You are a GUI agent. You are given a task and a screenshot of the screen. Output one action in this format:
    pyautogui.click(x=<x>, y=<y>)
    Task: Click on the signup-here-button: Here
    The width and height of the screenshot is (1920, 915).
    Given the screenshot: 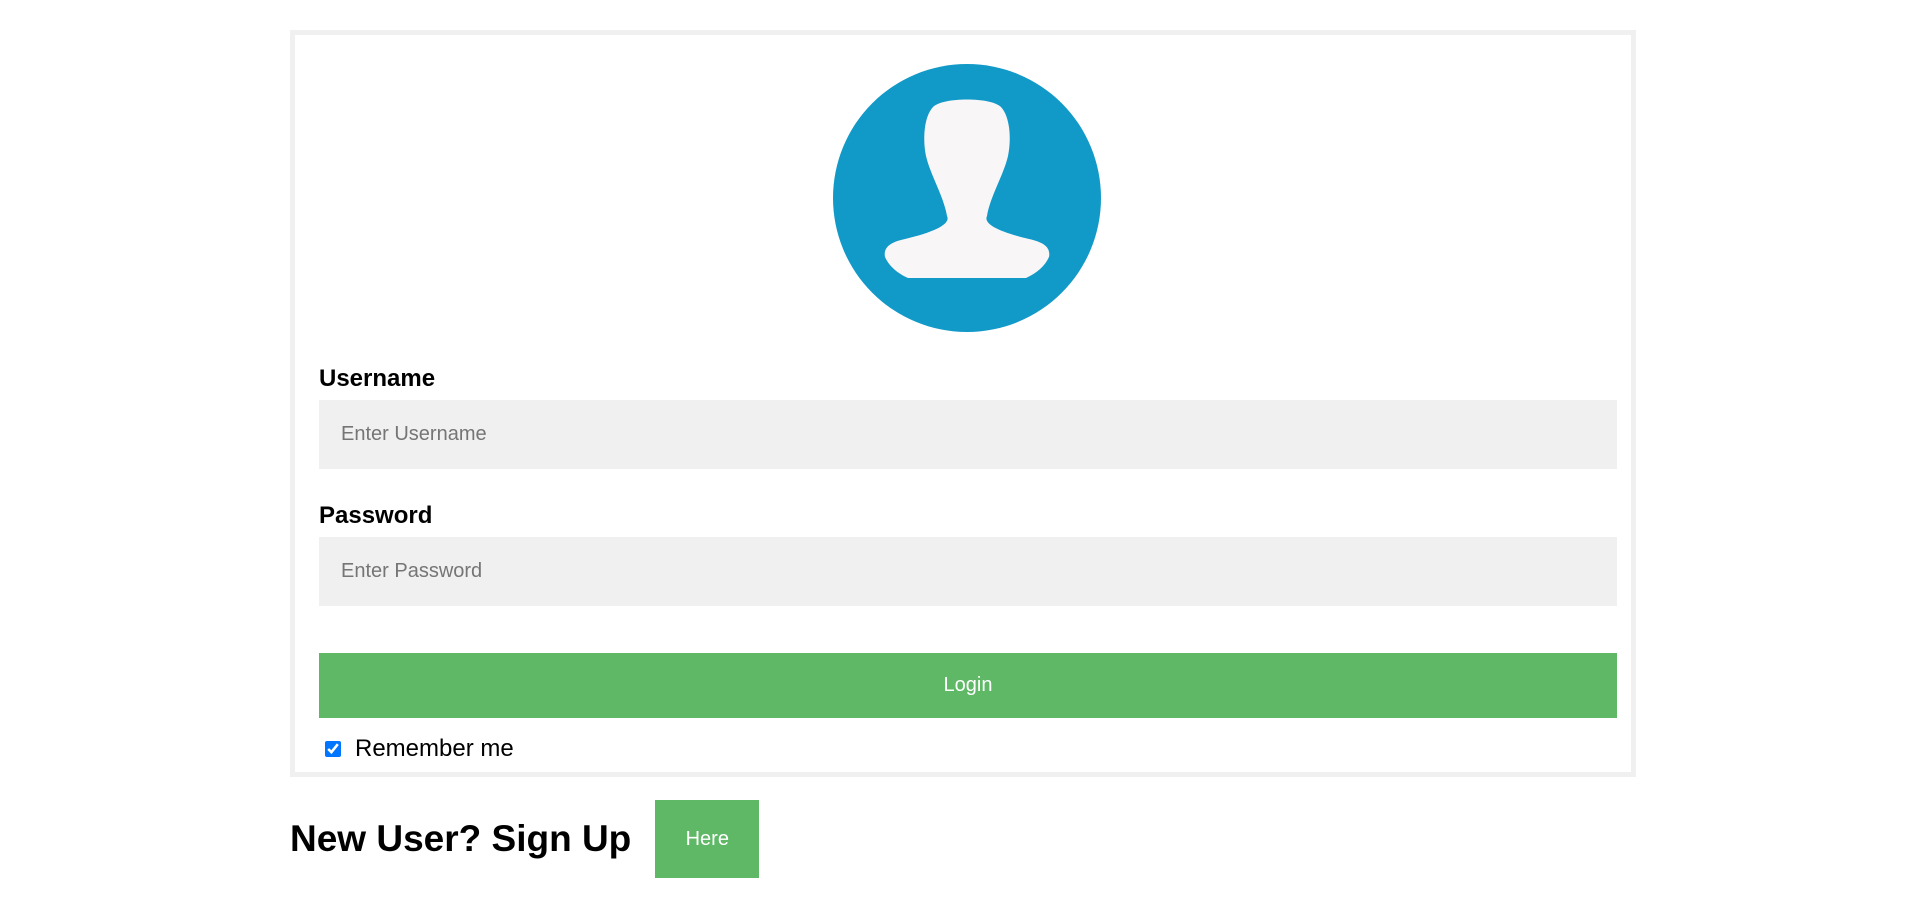 What is the action you would take?
    pyautogui.click(x=707, y=839)
    